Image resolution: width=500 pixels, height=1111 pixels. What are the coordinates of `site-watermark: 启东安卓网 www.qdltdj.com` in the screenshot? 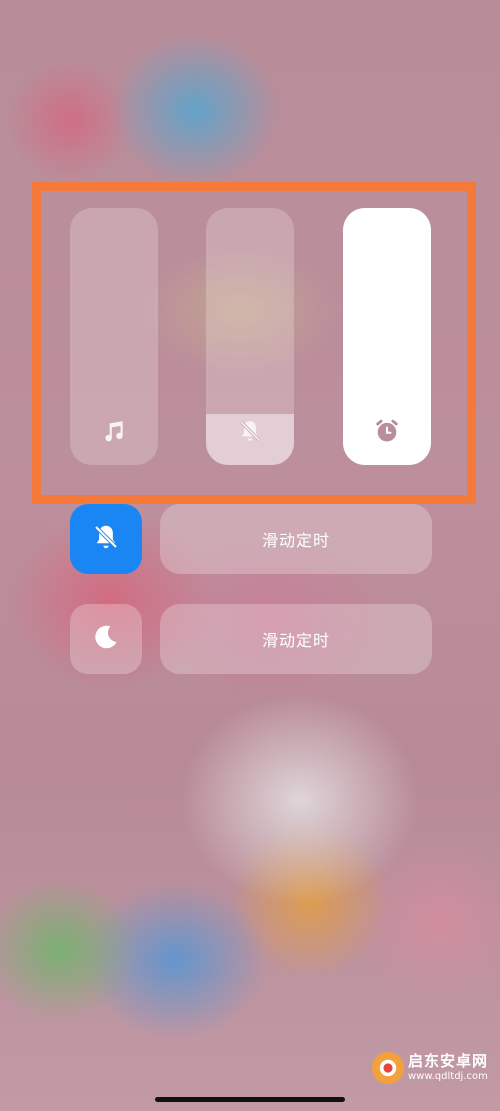 It's located at (430, 1068).